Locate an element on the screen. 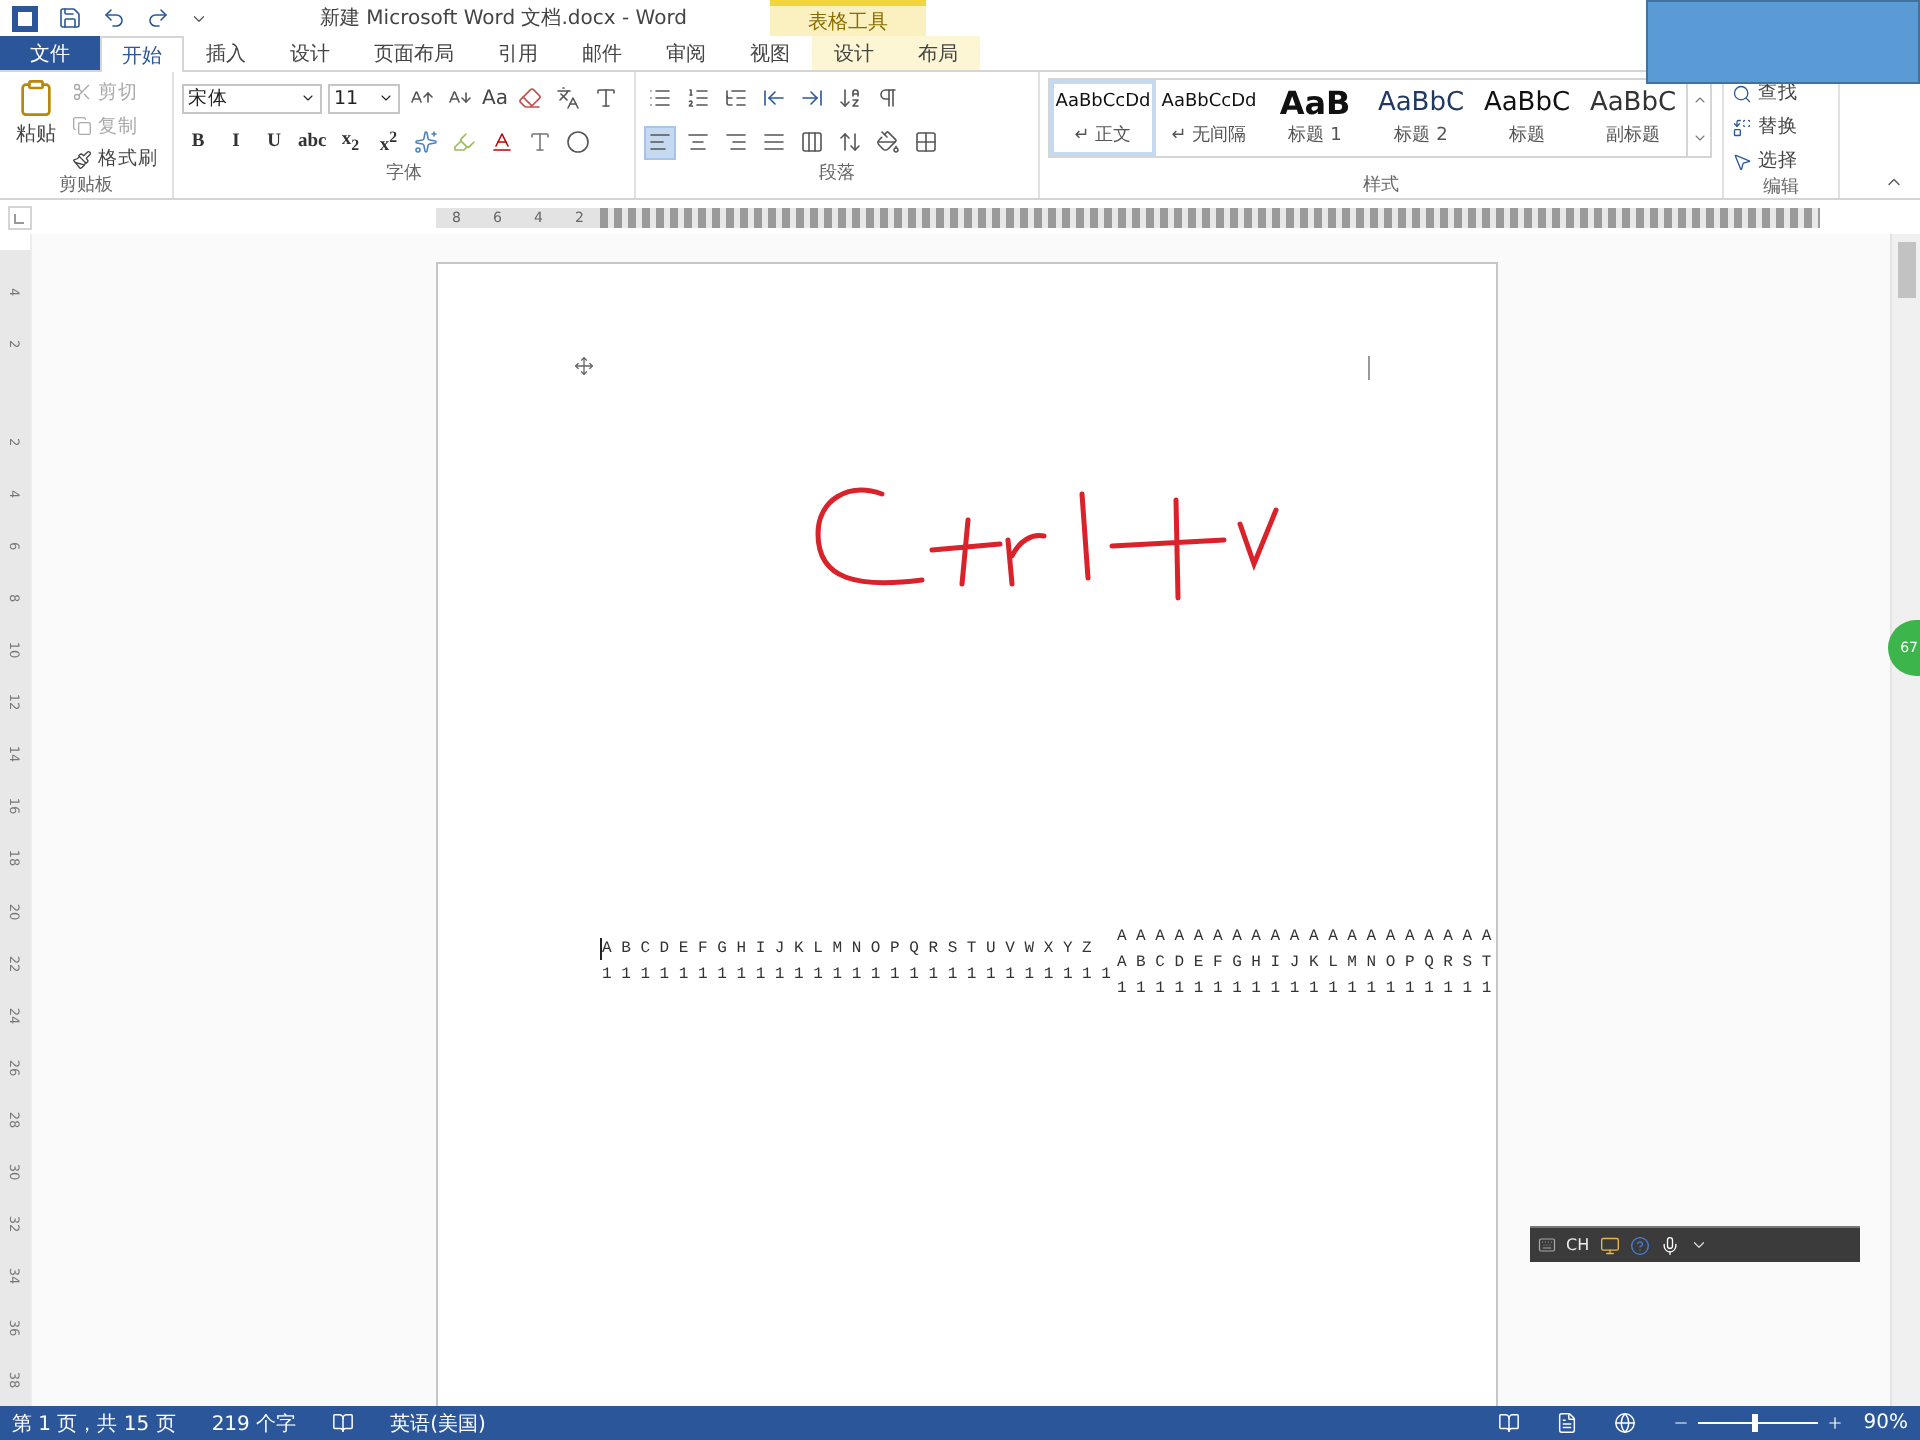 The height and width of the screenshot is (1440, 1920). enclose-button is located at coordinates (578, 142).